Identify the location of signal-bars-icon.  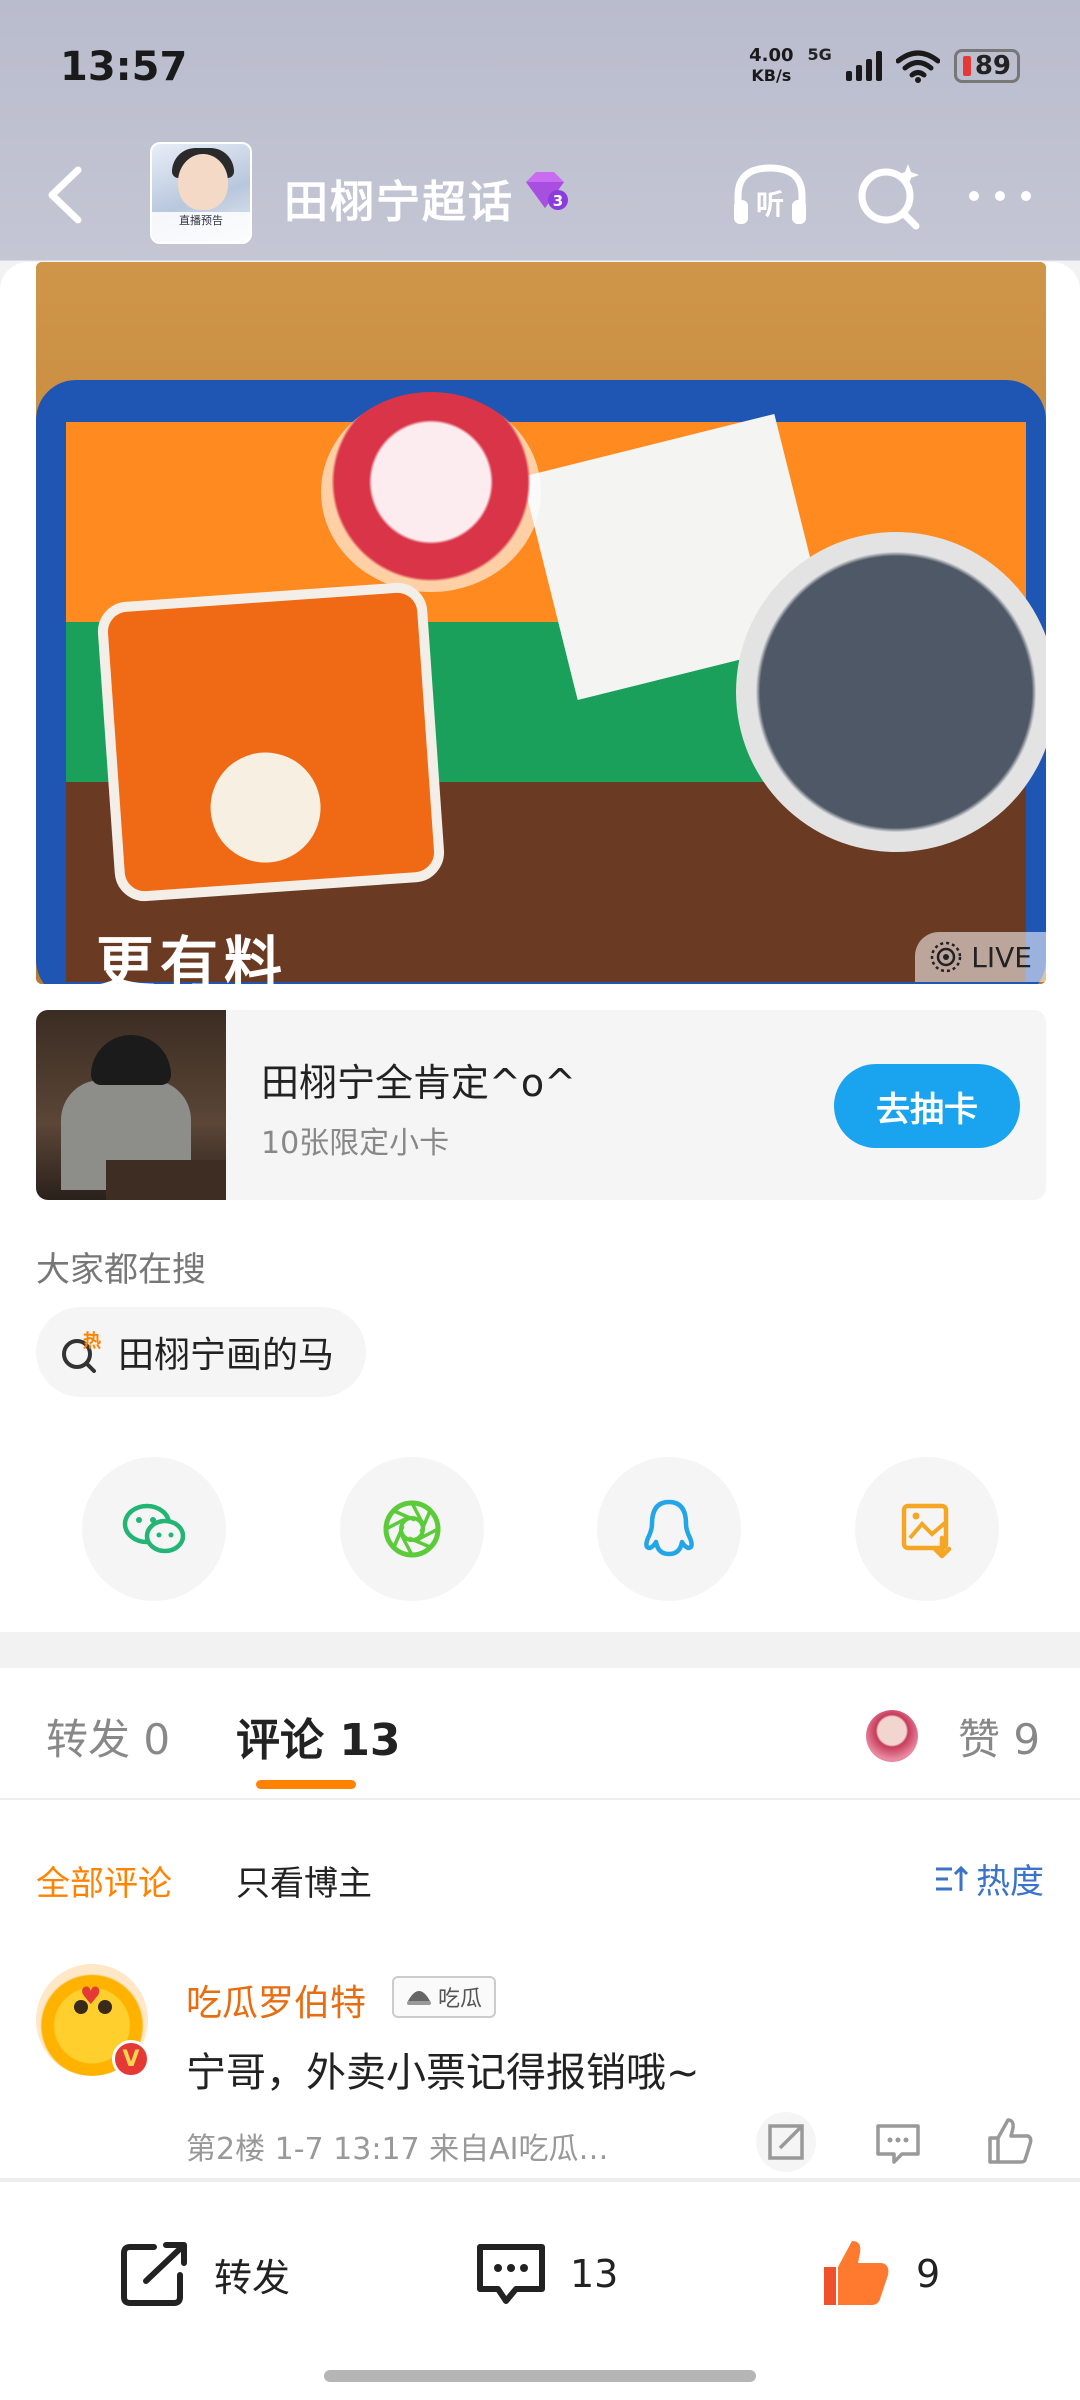
(863, 66).